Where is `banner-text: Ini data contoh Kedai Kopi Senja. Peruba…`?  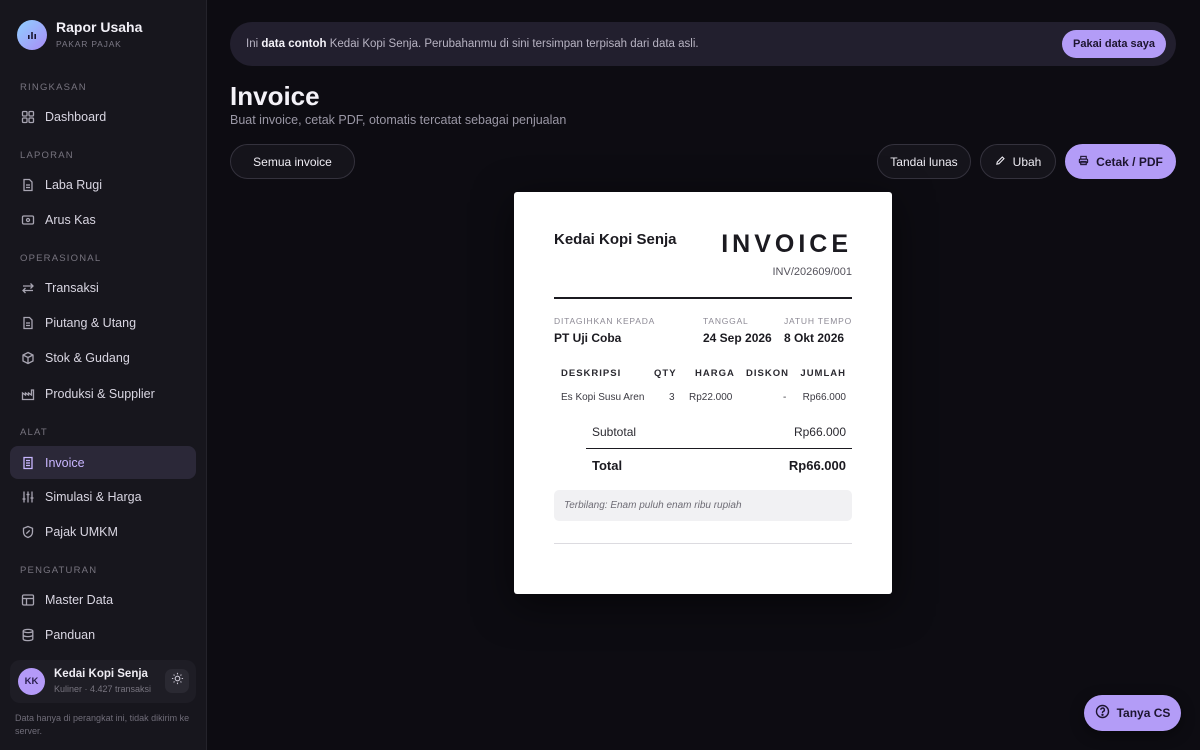
banner-text: Ini data contoh Kedai Kopi Senja. Peruba… is located at coordinates (472, 44).